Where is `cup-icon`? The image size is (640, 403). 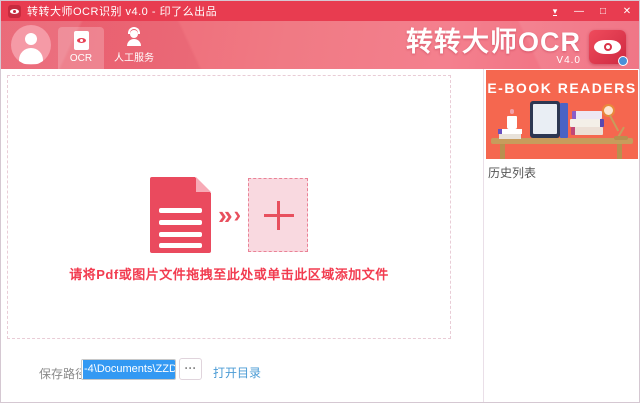 cup-icon is located at coordinates (512, 122).